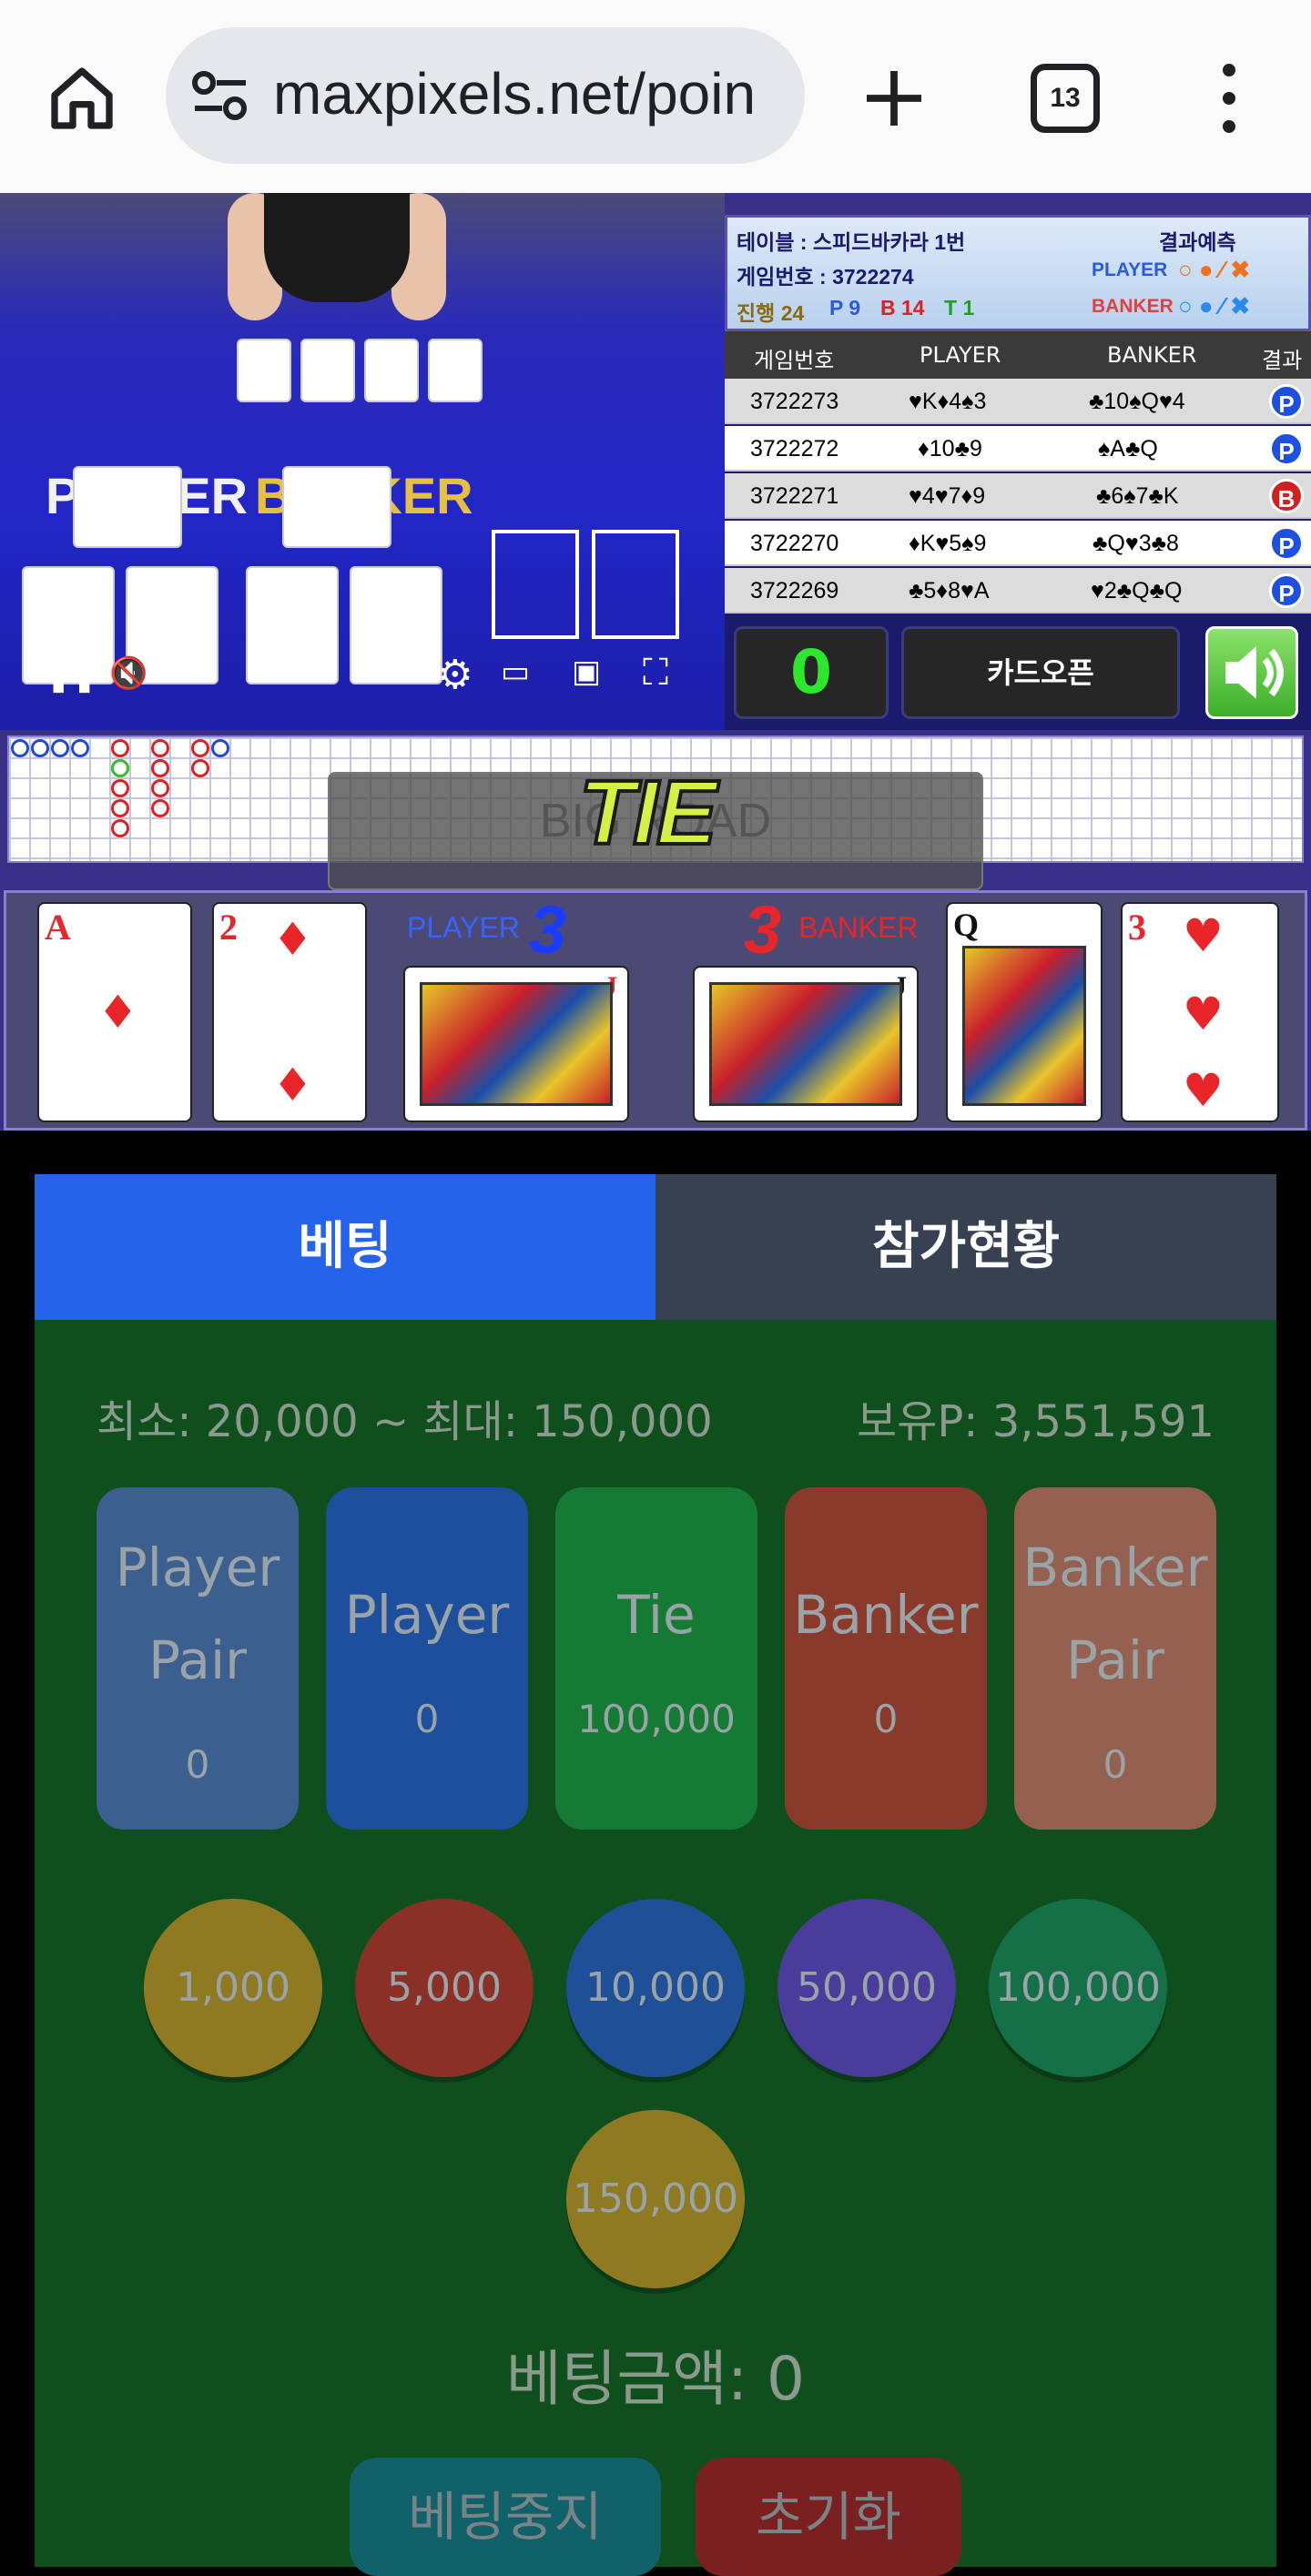  I want to click on chip-50000: 50,000, so click(866, 1988).